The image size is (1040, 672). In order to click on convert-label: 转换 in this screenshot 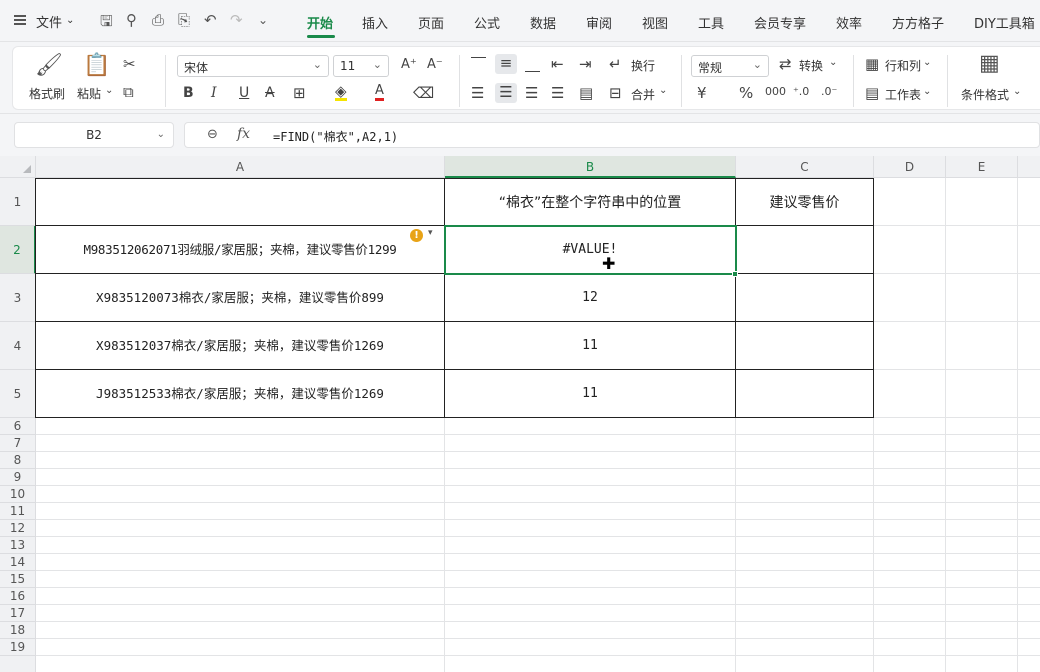, I will do `click(811, 65)`.